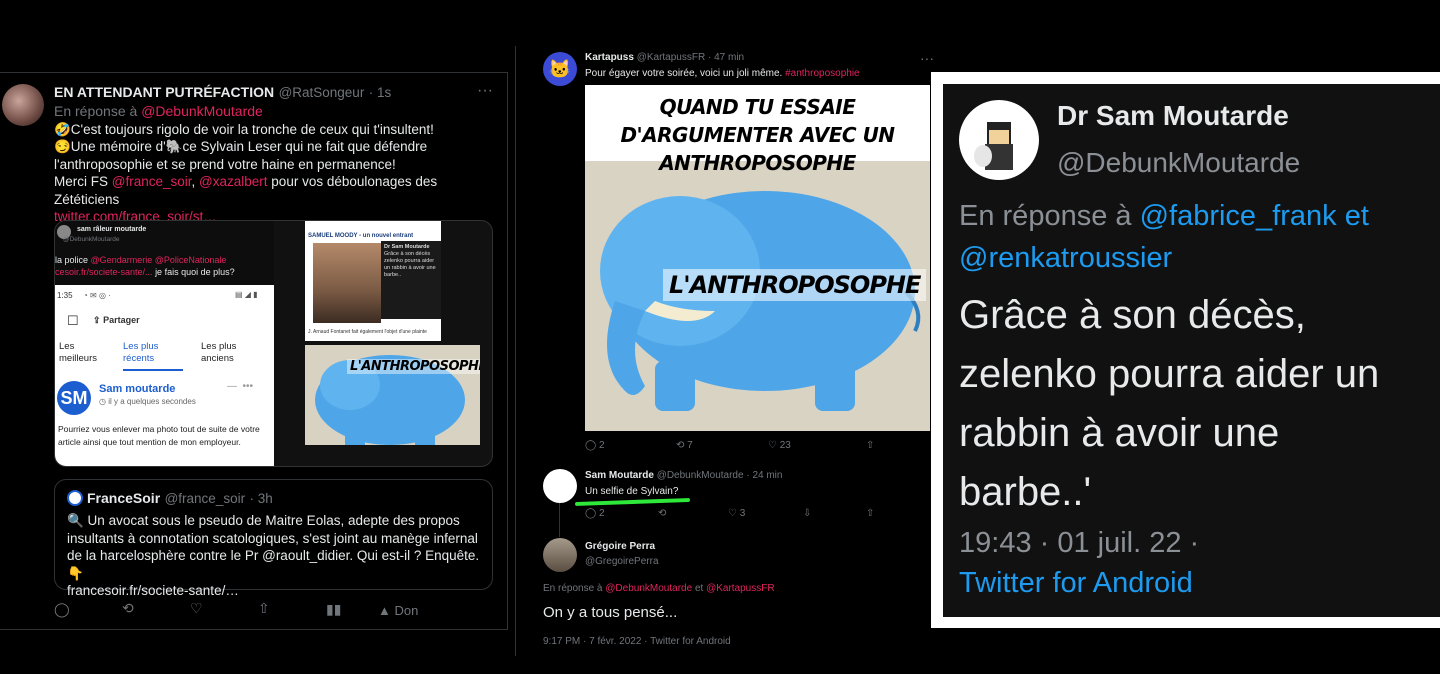  I want to click on reply-mention: @KartapussFR, so click(740, 588).